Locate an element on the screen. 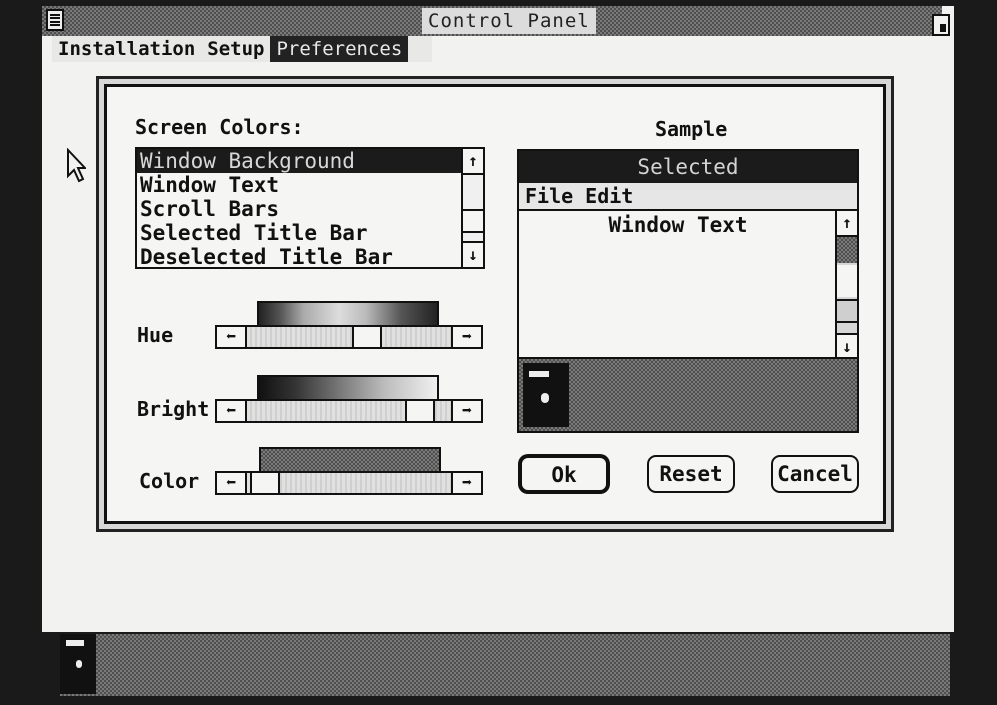  list-item: Deselected Title Bar is located at coordinates (299, 257).